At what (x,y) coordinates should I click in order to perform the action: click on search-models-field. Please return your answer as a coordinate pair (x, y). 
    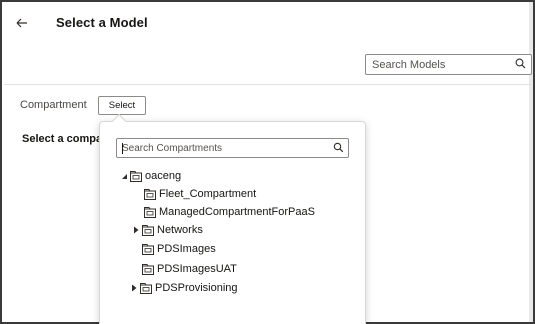
    Looking at the image, I should click on (448, 64).